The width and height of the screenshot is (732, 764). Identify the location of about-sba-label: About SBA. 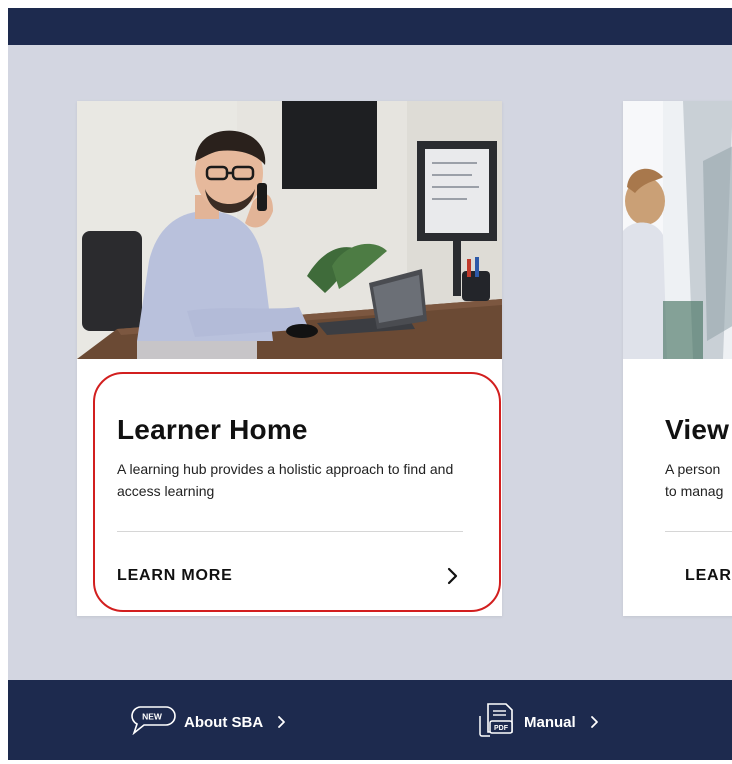
(224, 722).